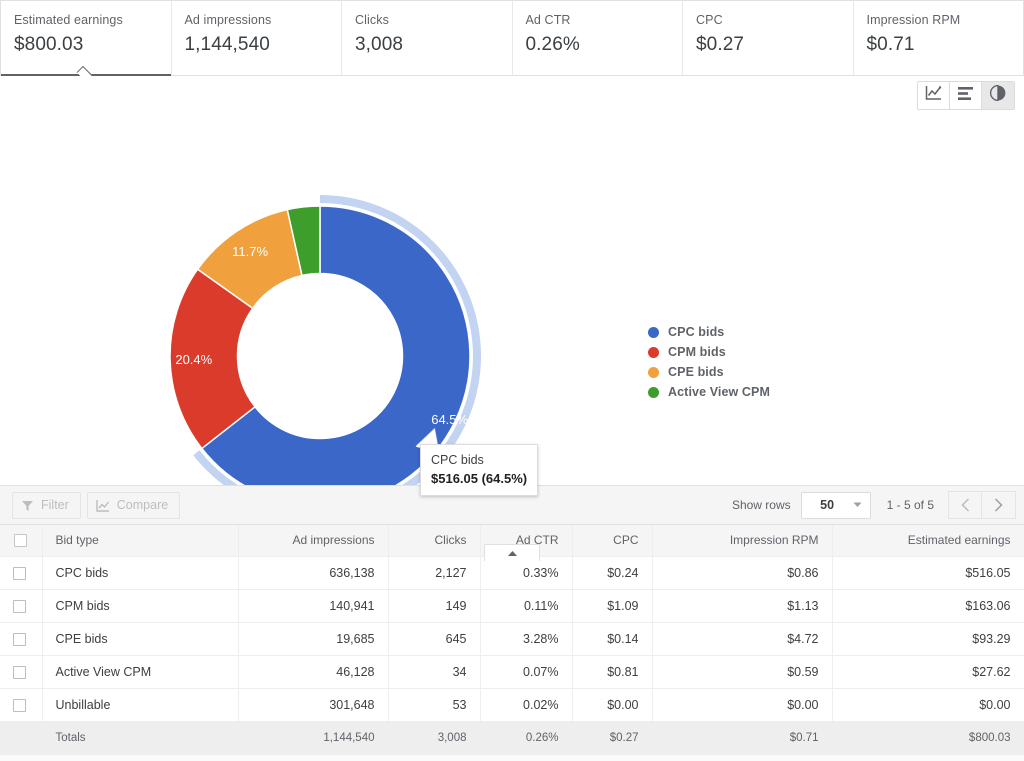 The width and height of the screenshot is (1024, 761). Describe the element at coordinates (313, 672) in the screenshot. I see `cell-ad-impressions: 46,128` at that location.